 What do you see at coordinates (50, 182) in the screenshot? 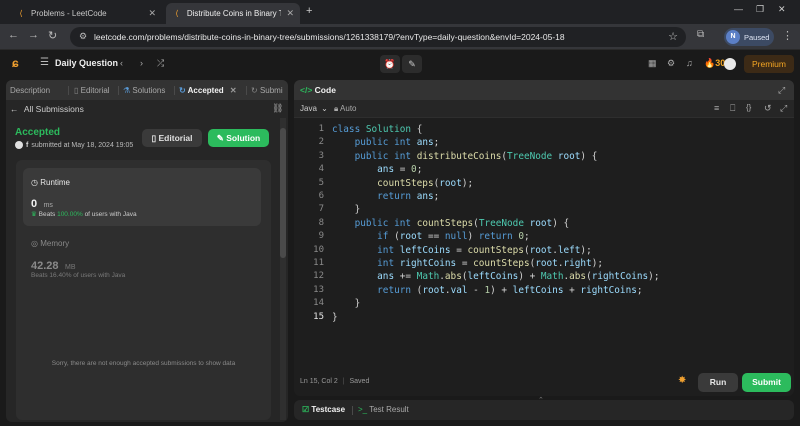
I see `runtime-header: ◷ Runtime` at bounding box center [50, 182].